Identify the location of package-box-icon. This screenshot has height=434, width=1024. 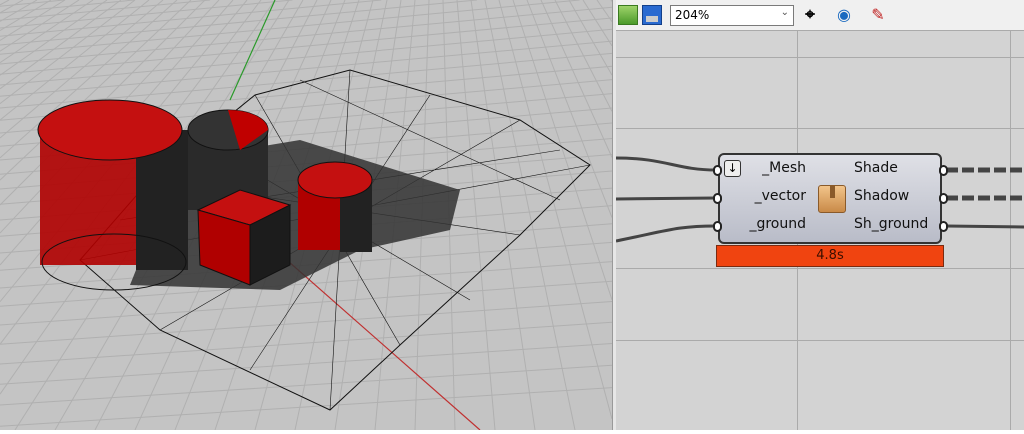
(832, 199).